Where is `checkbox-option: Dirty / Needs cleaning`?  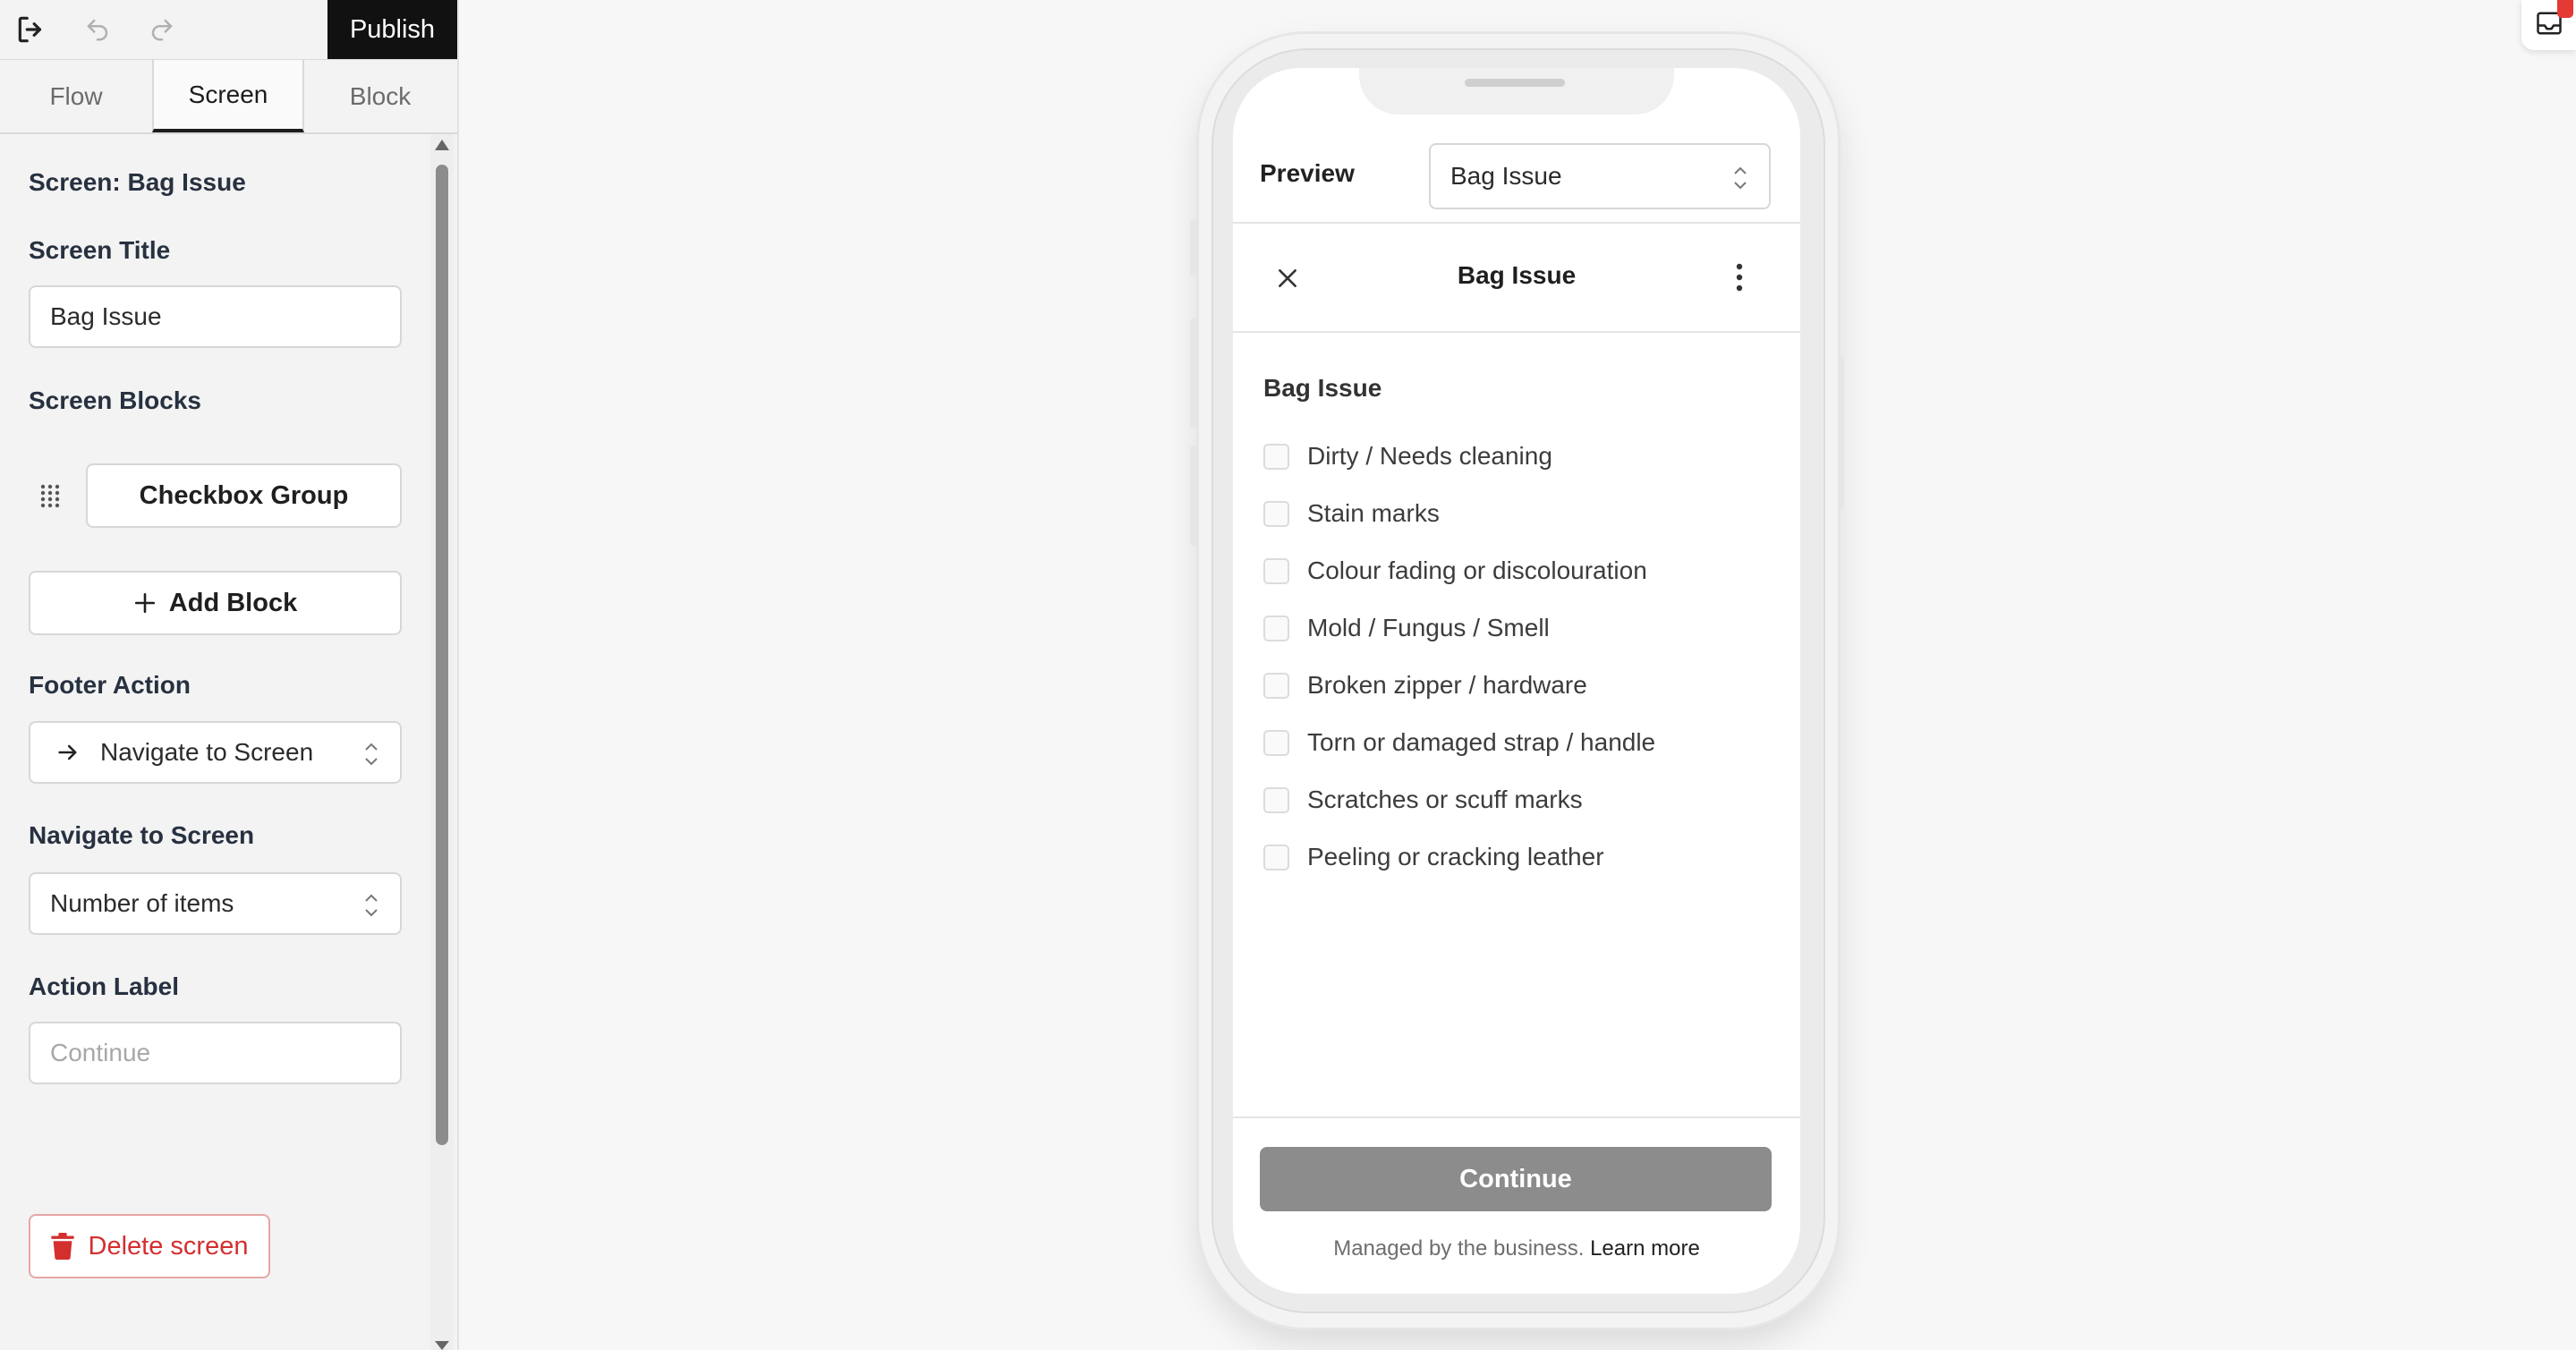
checkbox-option: Dirty / Needs cleaning is located at coordinates (1459, 456).